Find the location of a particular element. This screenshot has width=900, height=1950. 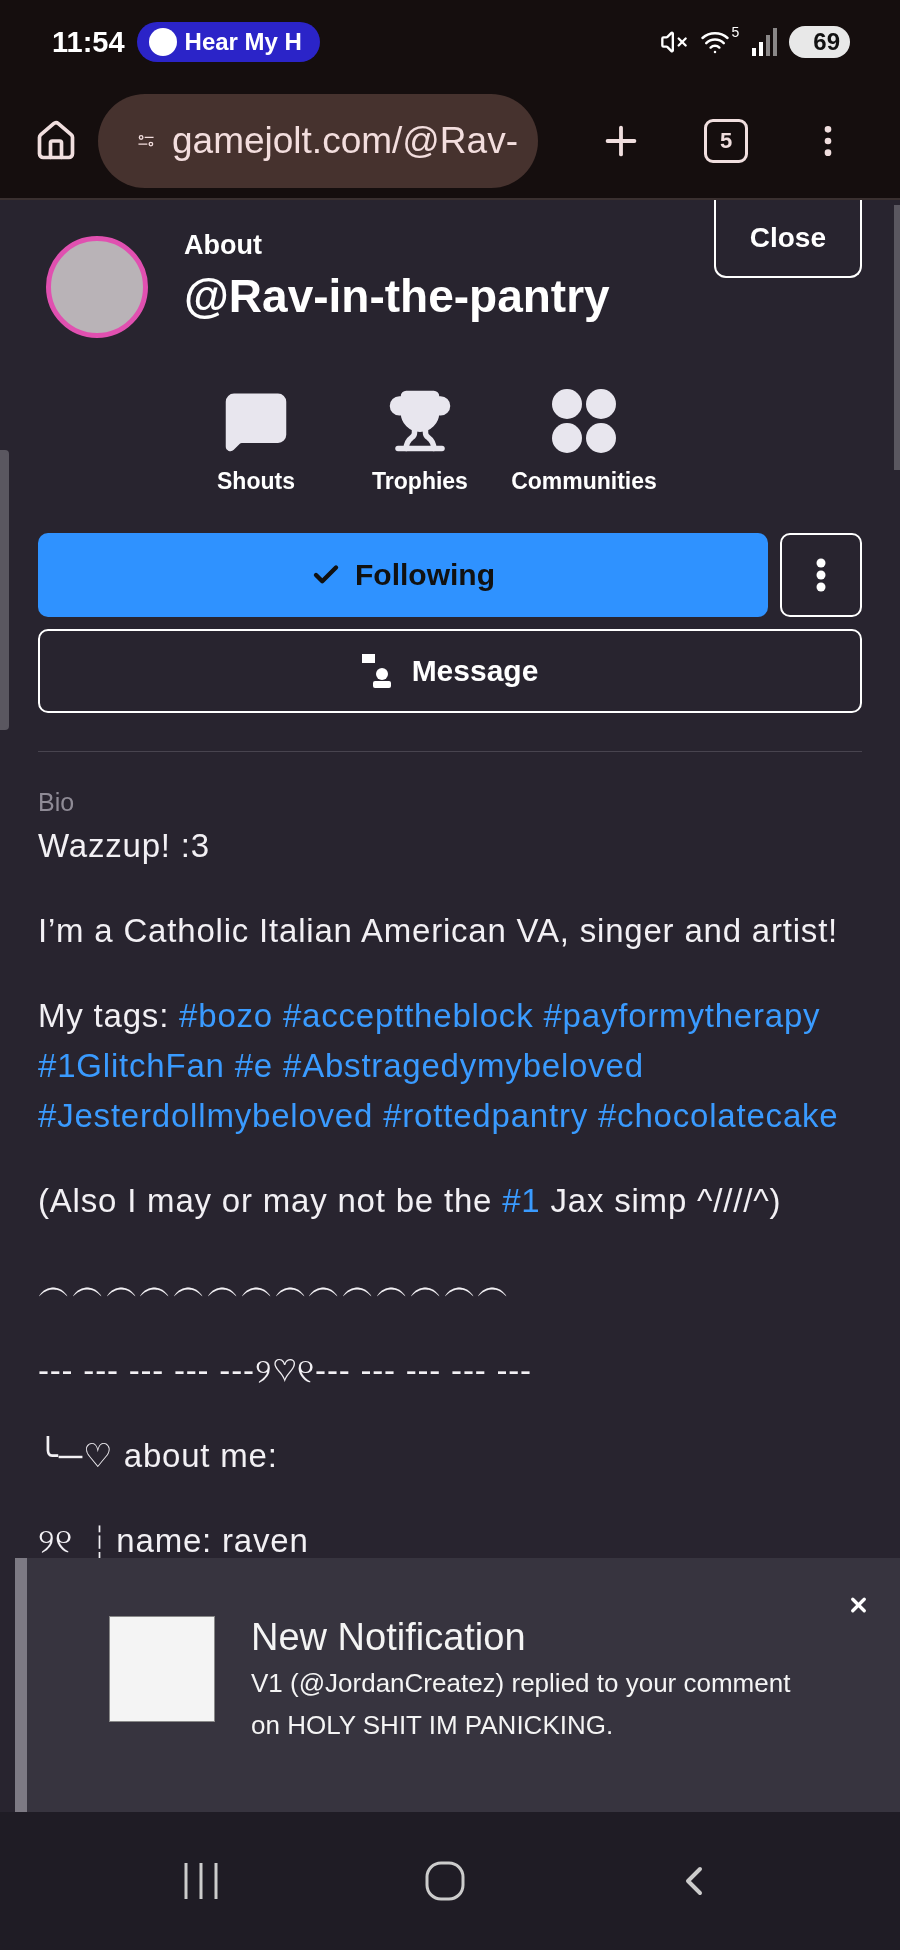

music-app-icon is located at coordinates (162, 42).